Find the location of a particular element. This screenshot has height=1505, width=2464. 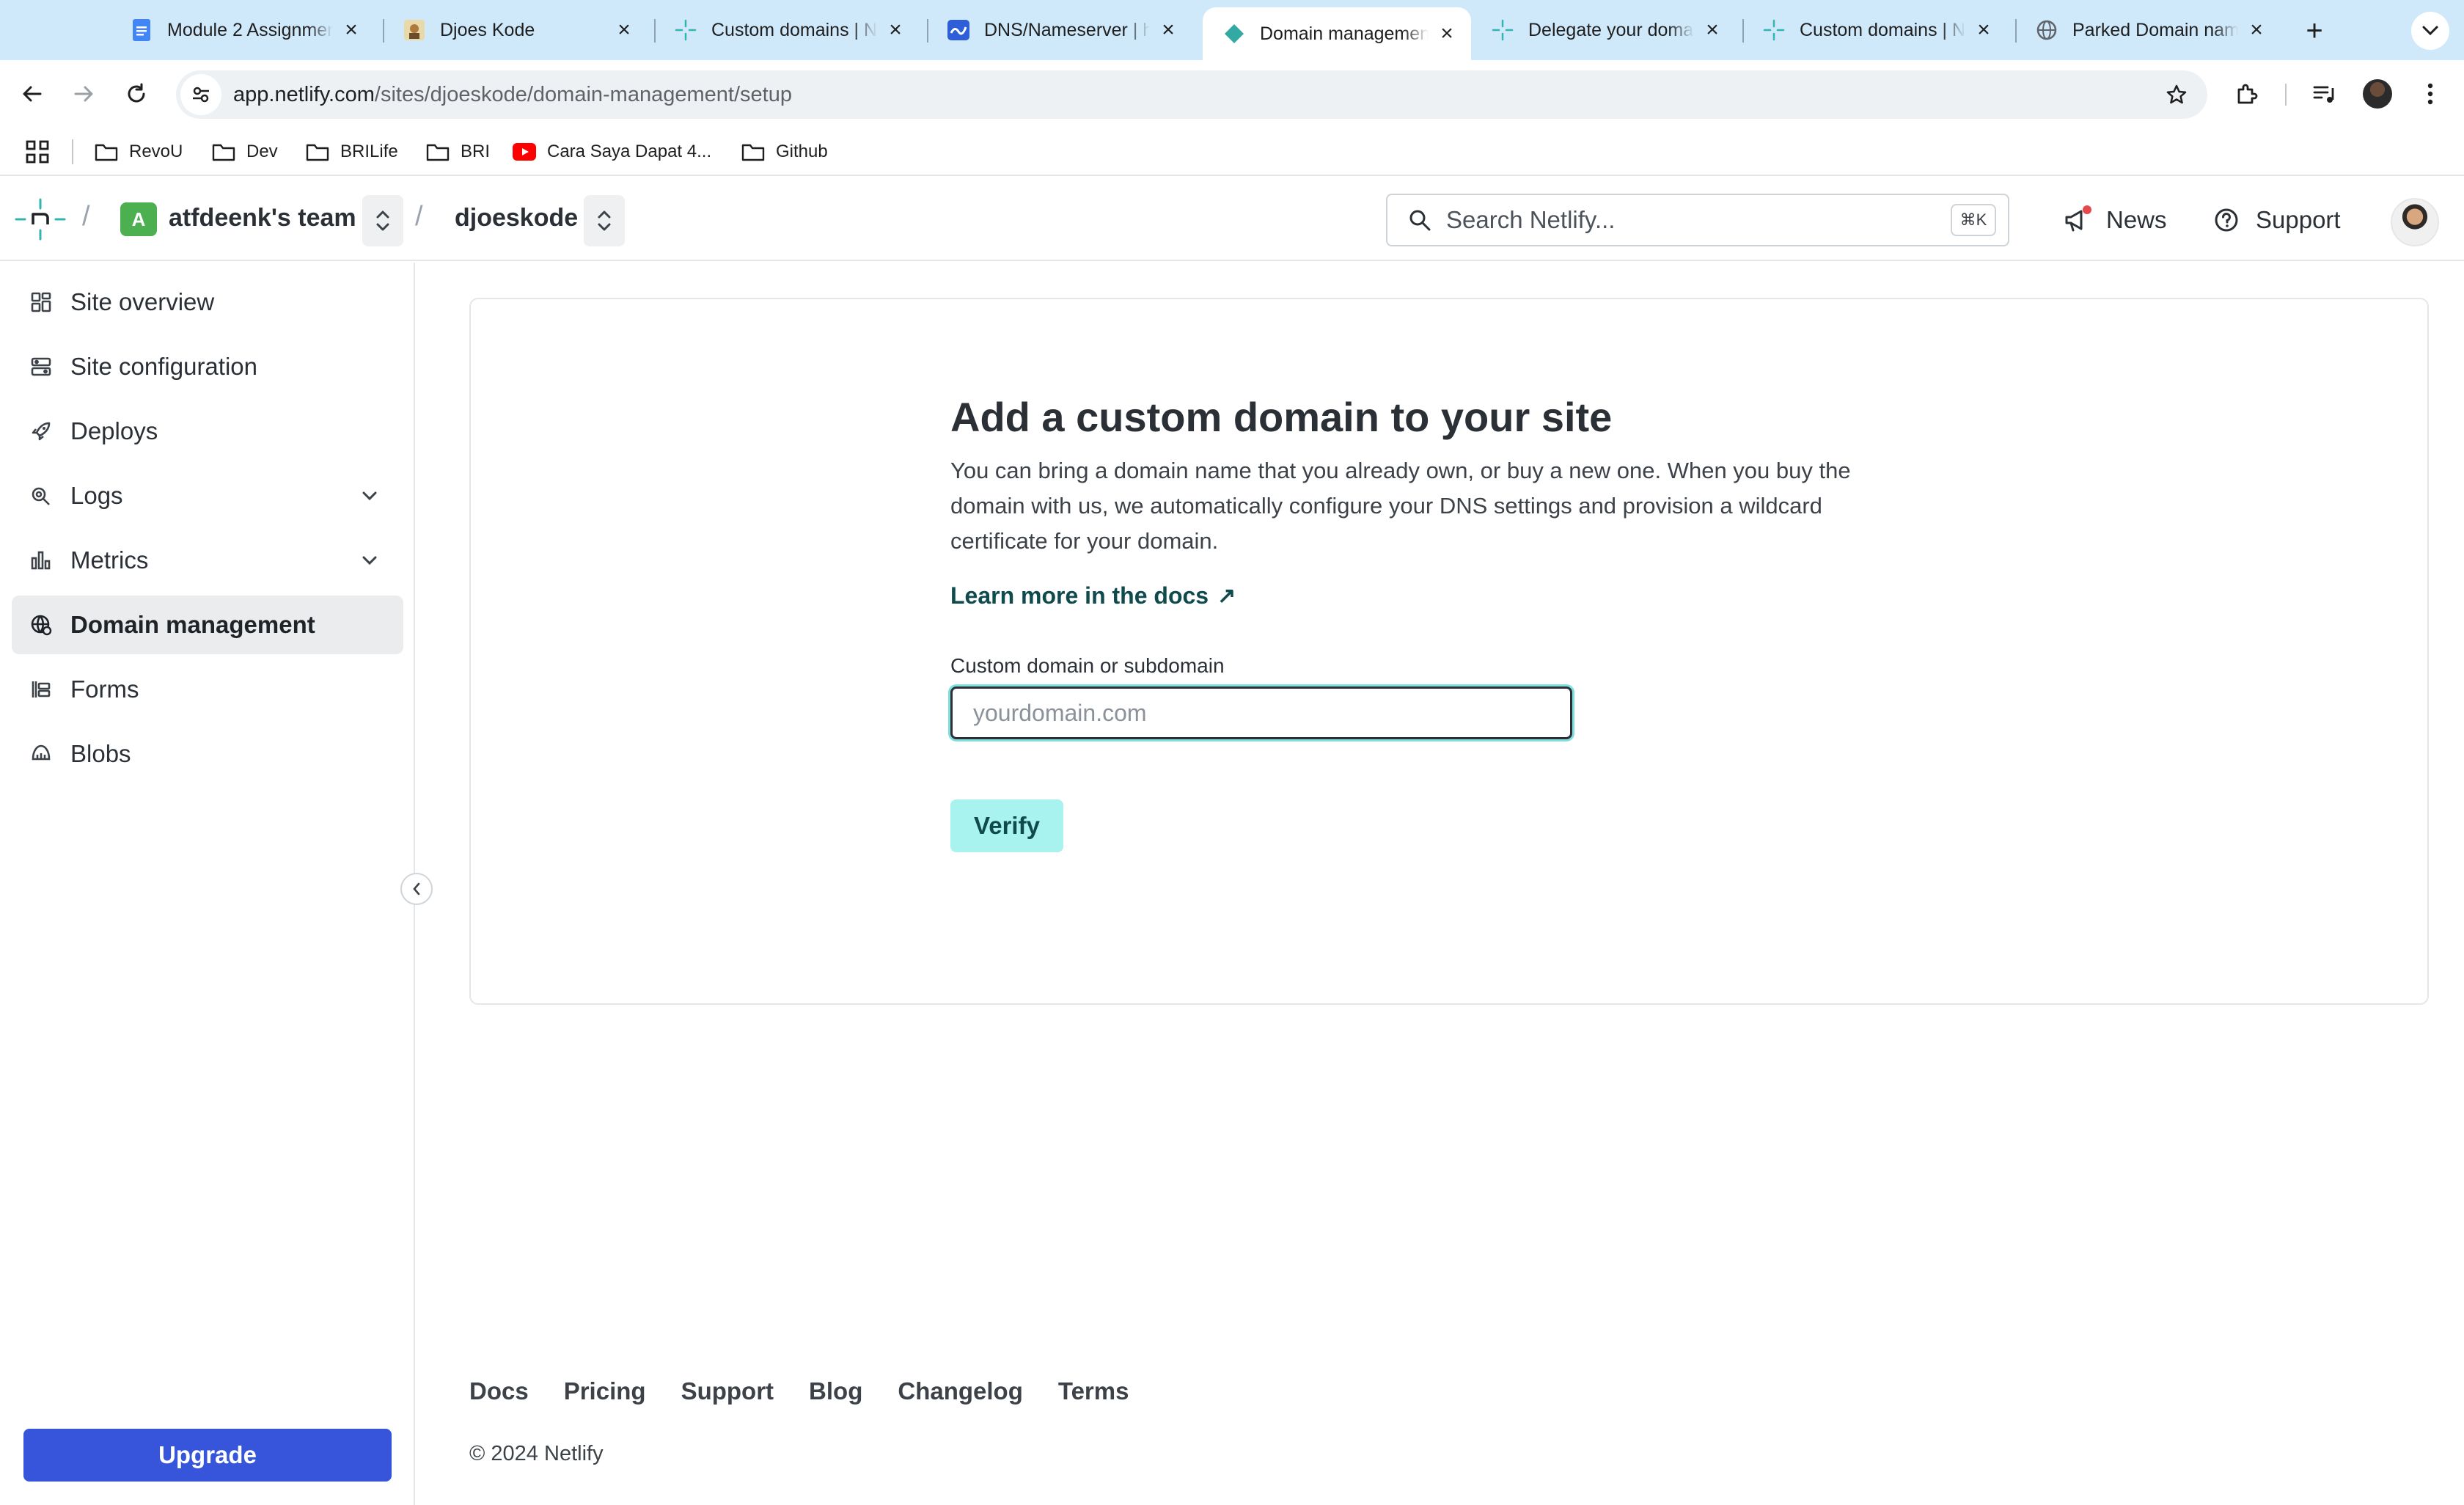

team-name: atfdeenk's team is located at coordinates (262, 218).